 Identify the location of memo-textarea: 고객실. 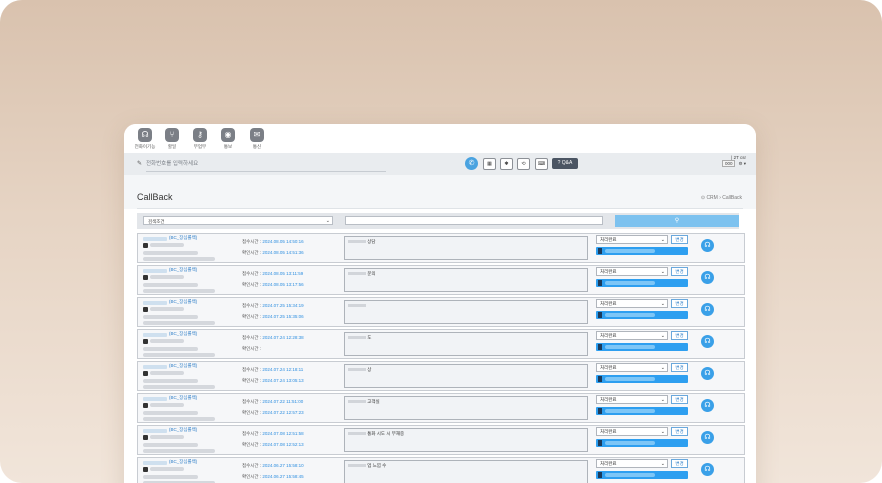
(466, 408).